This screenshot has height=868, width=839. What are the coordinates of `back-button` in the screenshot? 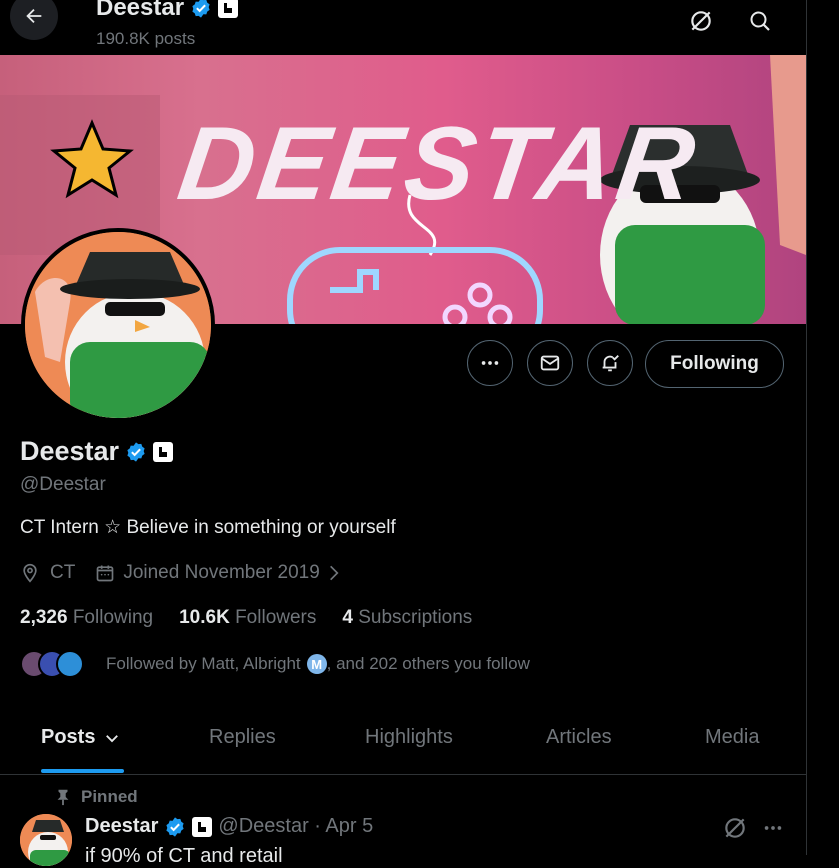 It's located at (34, 20).